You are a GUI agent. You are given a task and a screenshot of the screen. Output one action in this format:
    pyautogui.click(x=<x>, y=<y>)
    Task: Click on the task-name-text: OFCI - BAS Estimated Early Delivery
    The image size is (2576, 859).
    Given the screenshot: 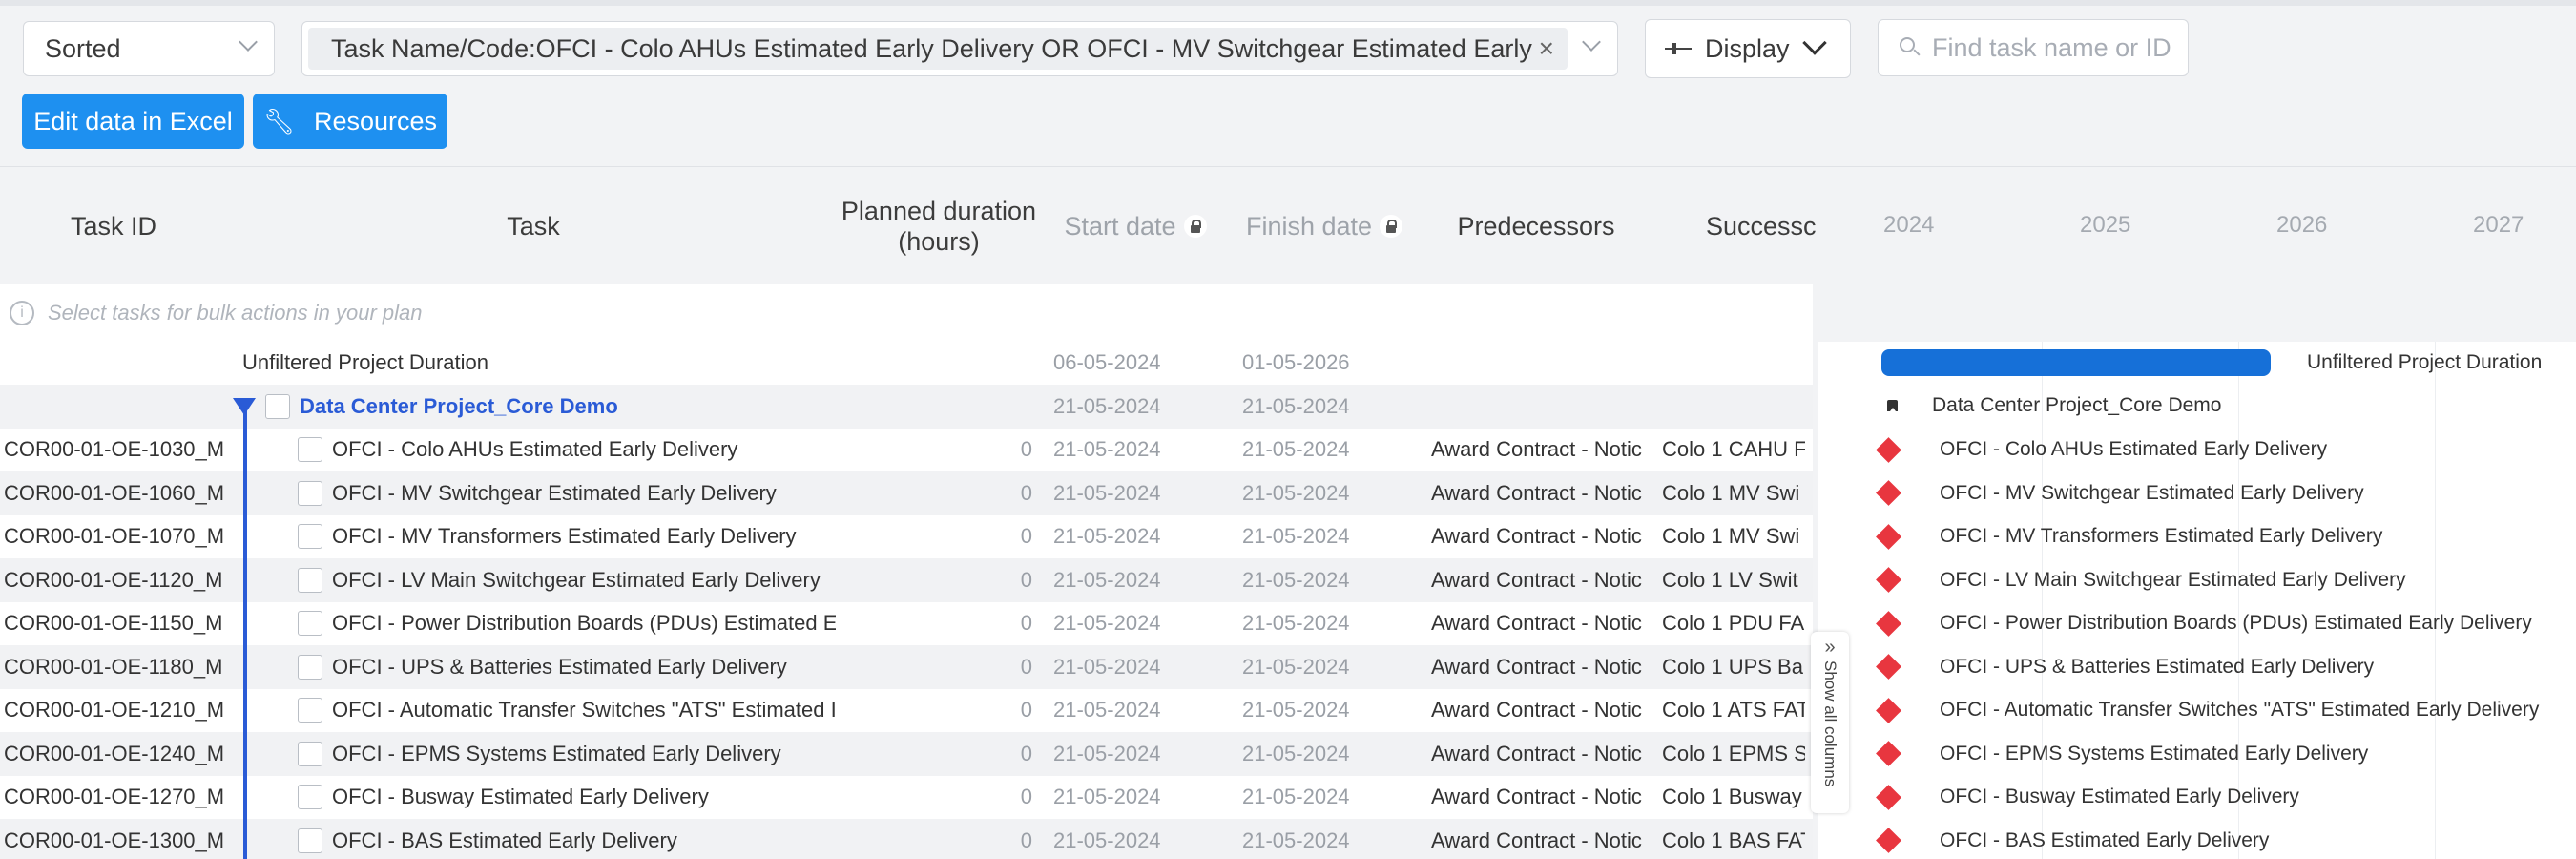 What is the action you would take?
    pyautogui.click(x=504, y=840)
    